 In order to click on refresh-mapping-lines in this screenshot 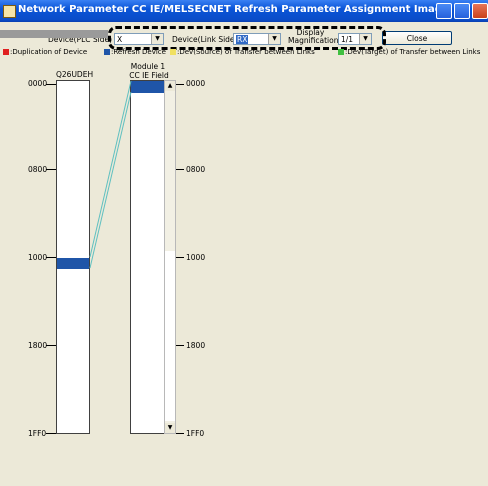, I will do `click(110, 174)`.